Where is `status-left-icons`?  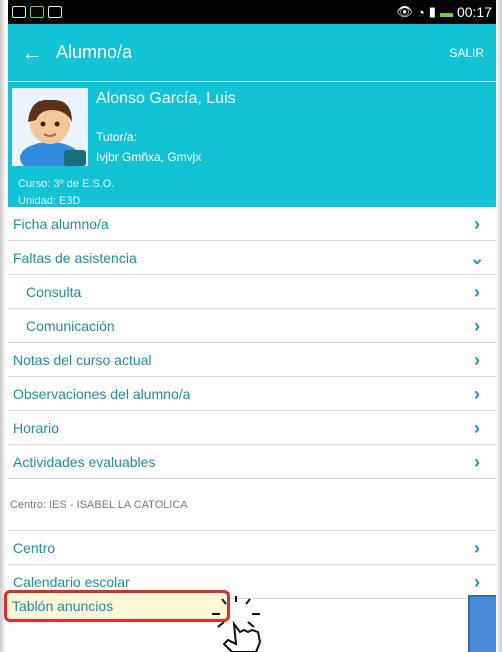
status-left-icons is located at coordinates (37, 12).